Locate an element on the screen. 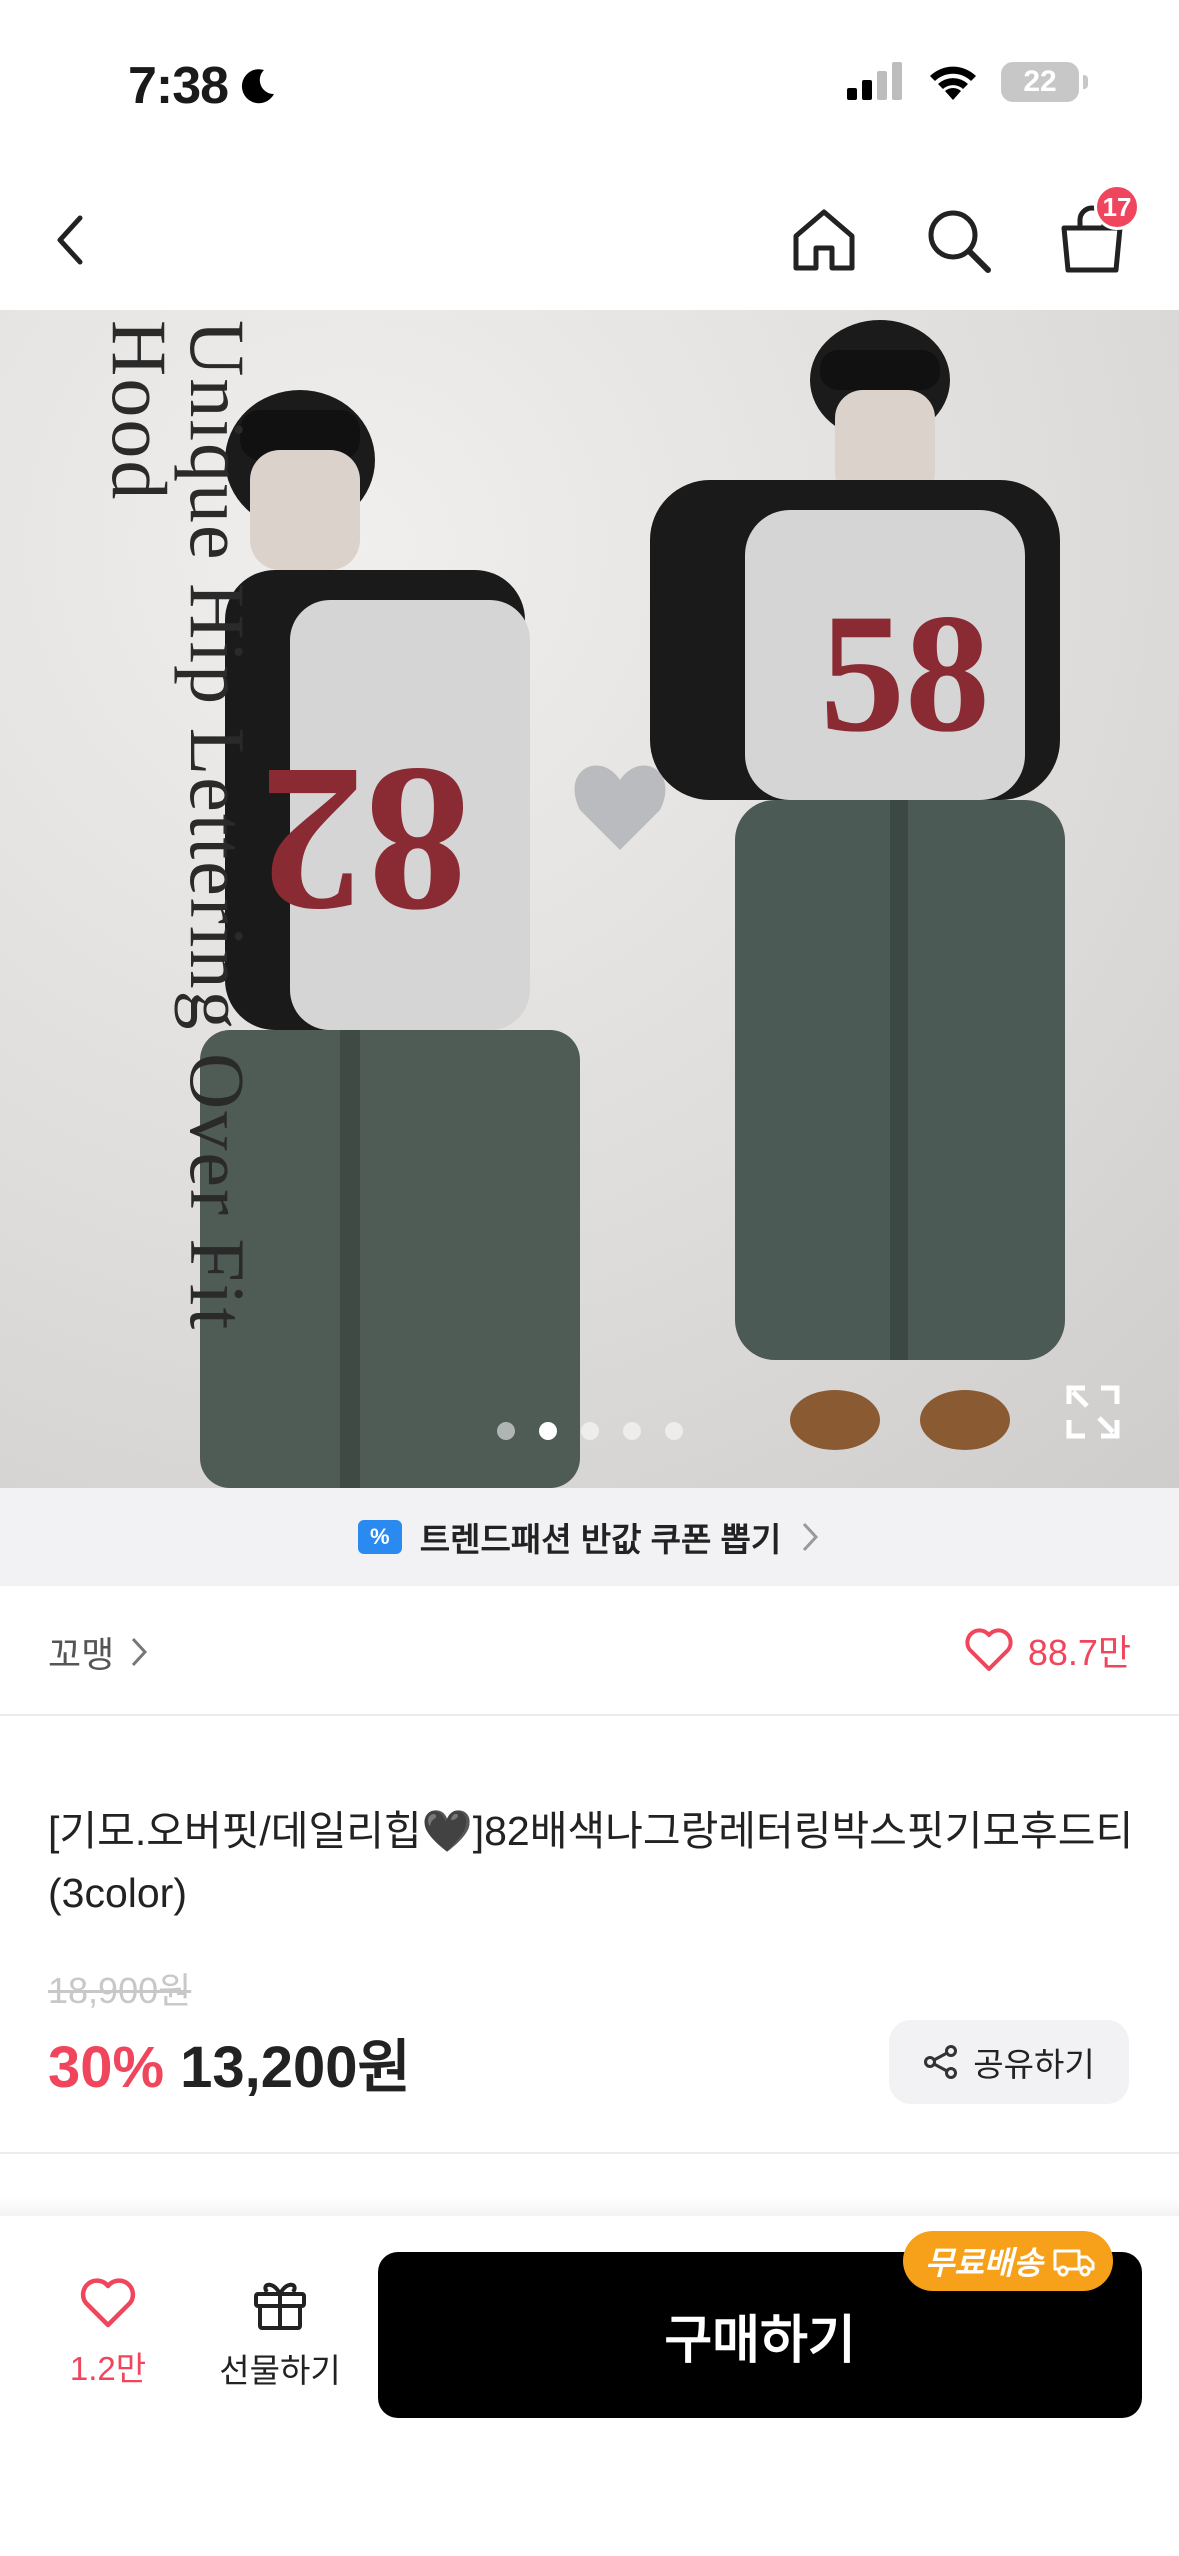 The image size is (1179, 2556). status-time: 7:38 is located at coordinates (203, 86).